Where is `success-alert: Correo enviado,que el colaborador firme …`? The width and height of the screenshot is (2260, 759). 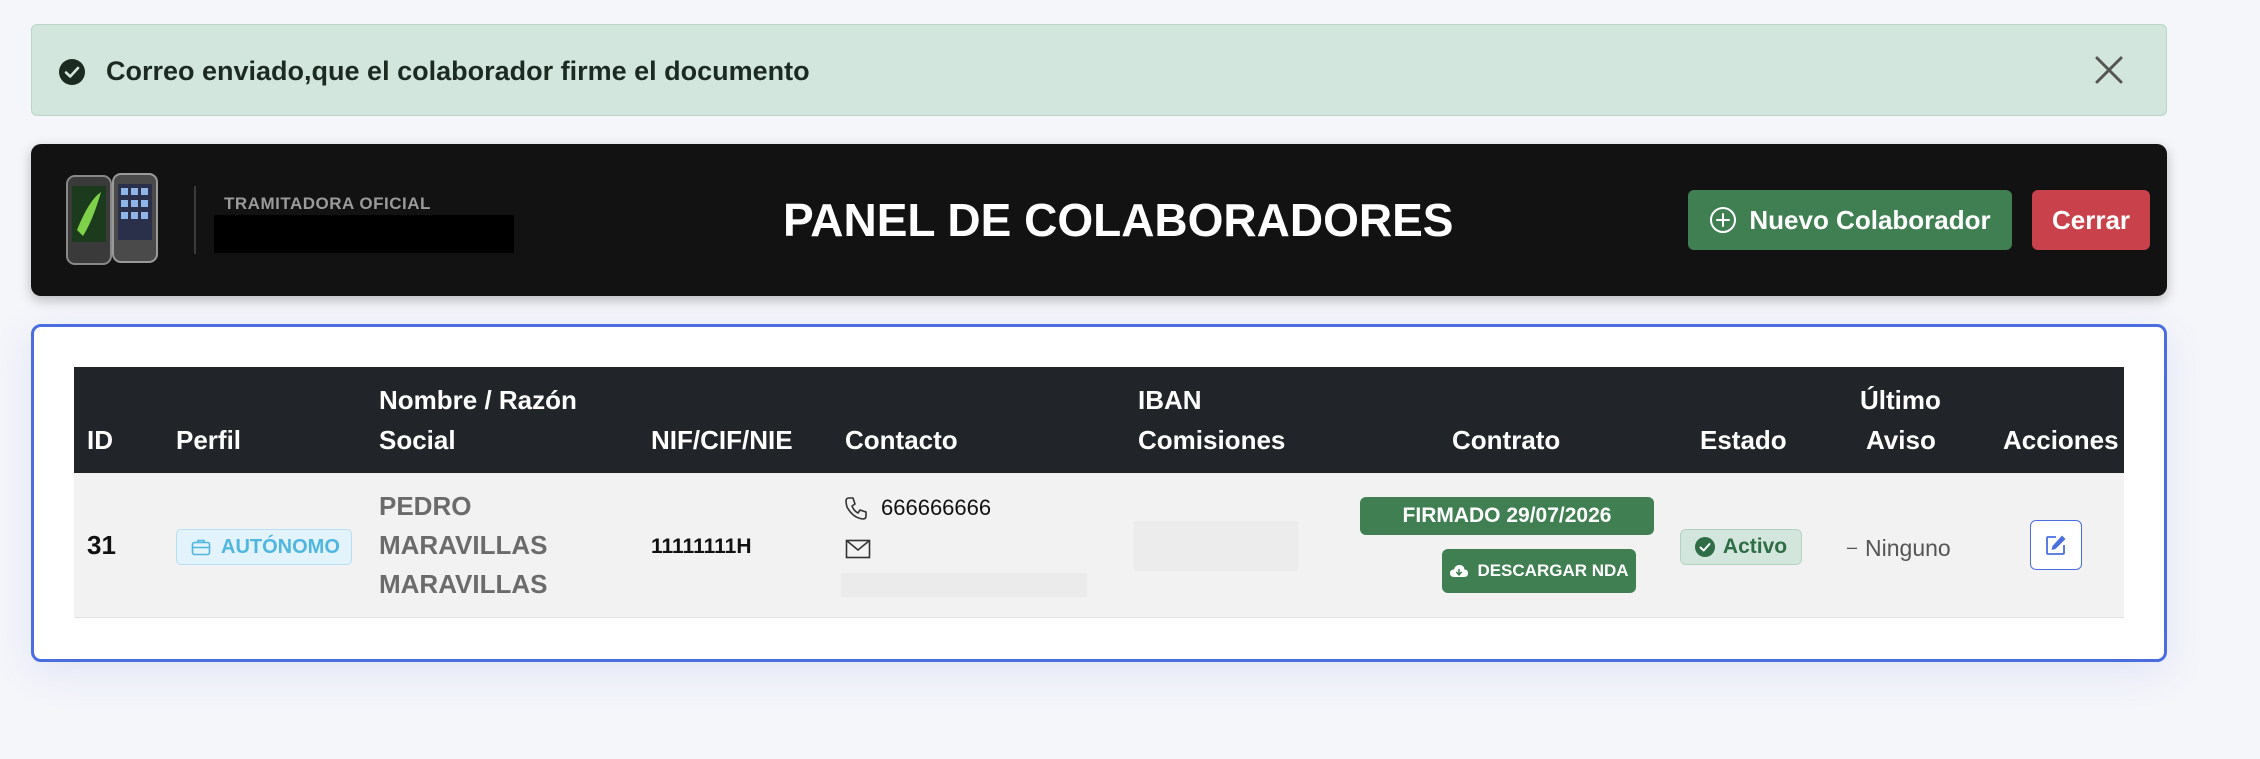
success-alert: Correo enviado,que el colaborador firme … is located at coordinates (1099, 70).